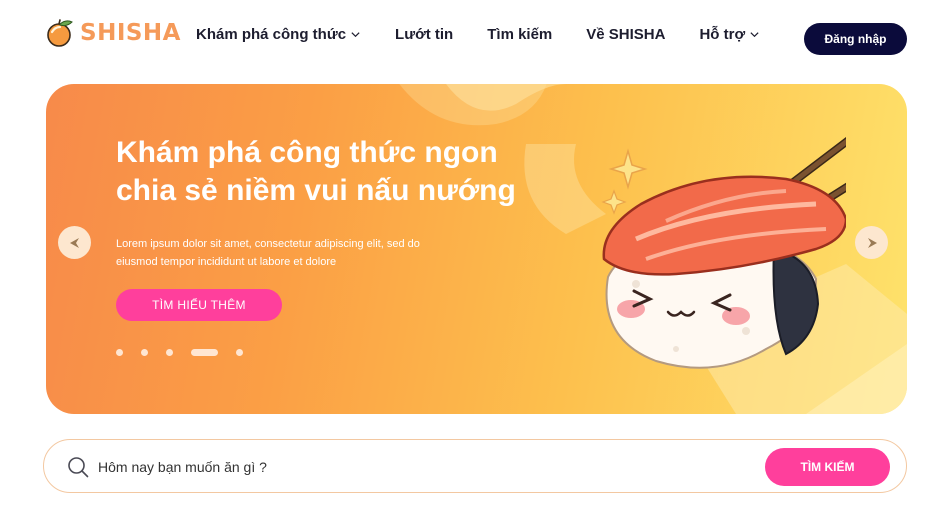 The height and width of the screenshot is (512, 946). I want to click on nav-item-search: Tìm kiếm, so click(519, 34).